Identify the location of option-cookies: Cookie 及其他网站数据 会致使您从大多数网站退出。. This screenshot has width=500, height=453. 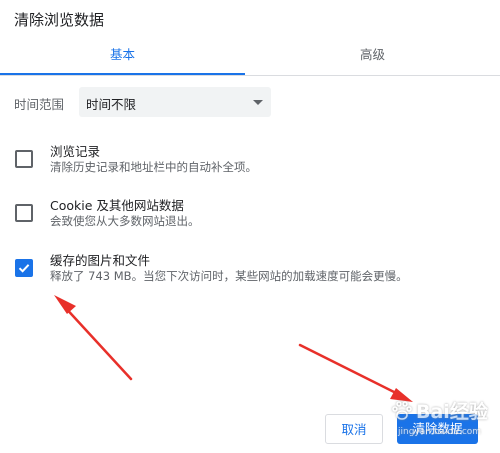
(250, 213).